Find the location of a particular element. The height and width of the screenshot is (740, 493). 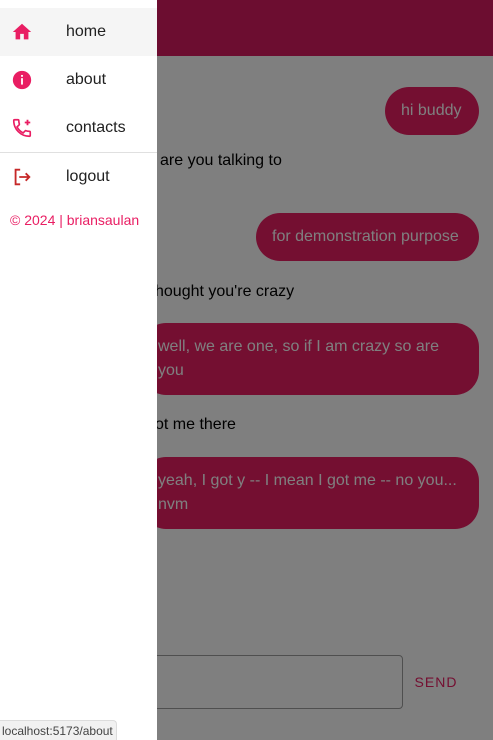

nav-item-logout: logout is located at coordinates (78, 177).